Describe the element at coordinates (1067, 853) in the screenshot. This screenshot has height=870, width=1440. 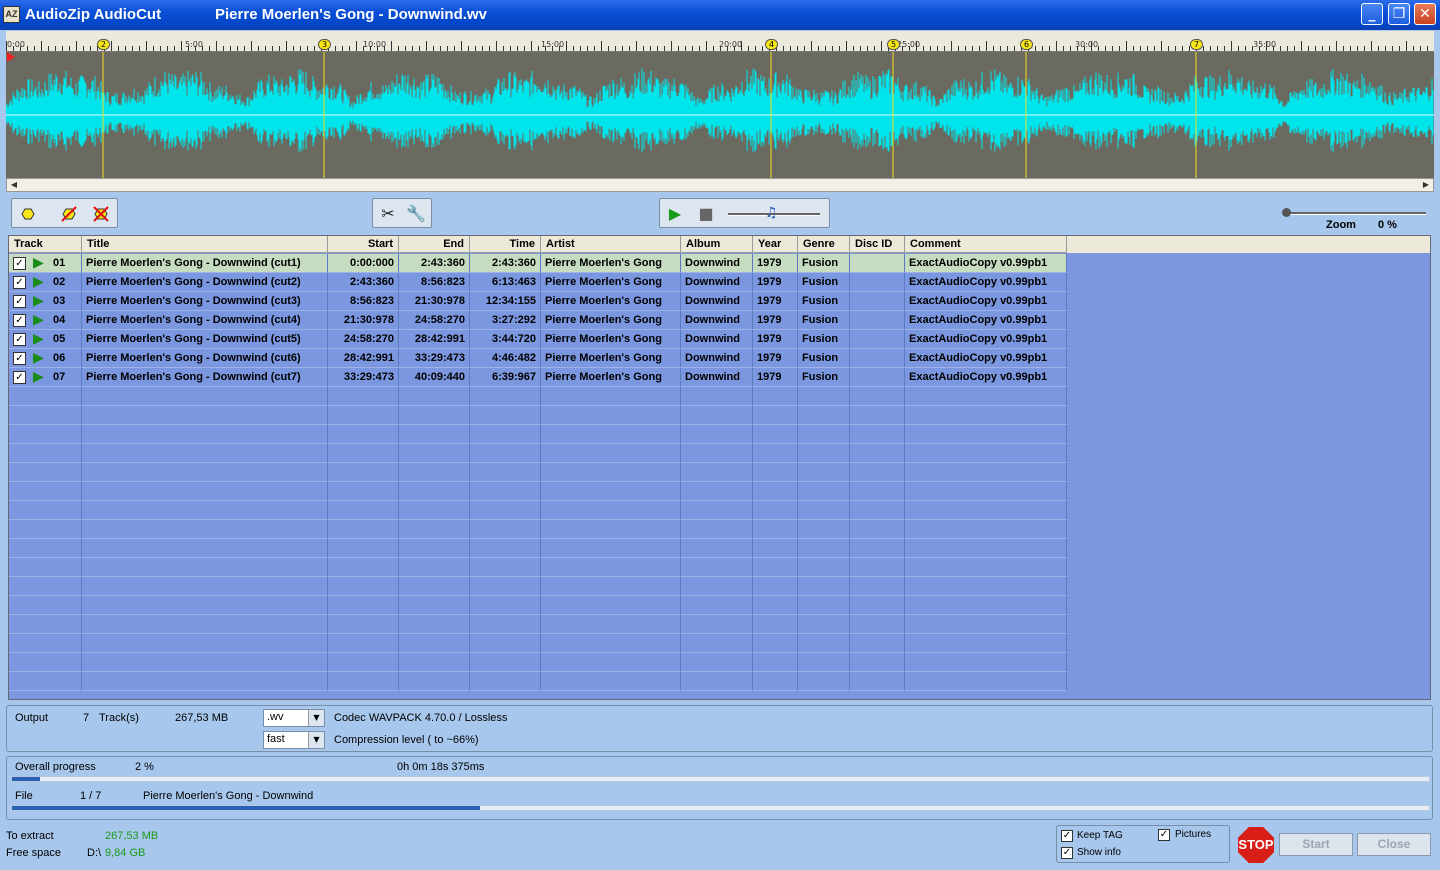
I see `show-info-checkbox: ✓` at that location.